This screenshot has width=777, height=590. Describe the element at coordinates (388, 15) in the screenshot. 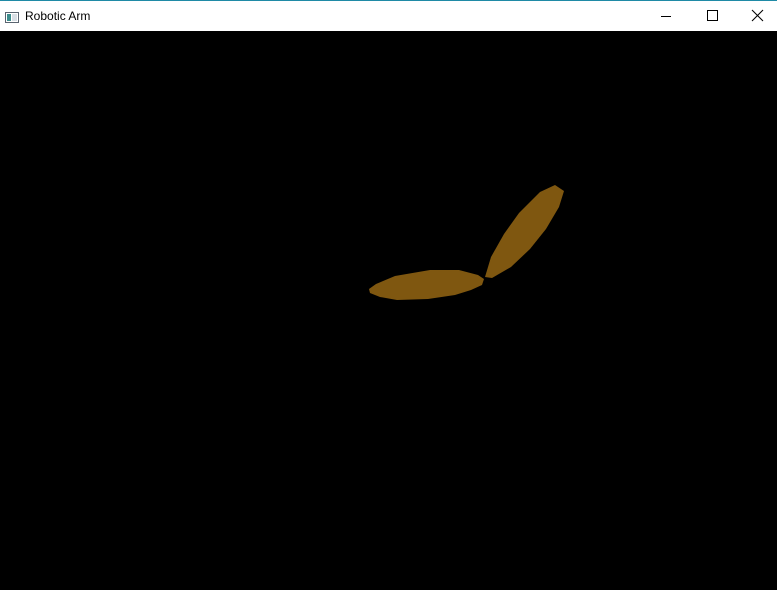

I see `title-bar: Robotic Arm` at that location.